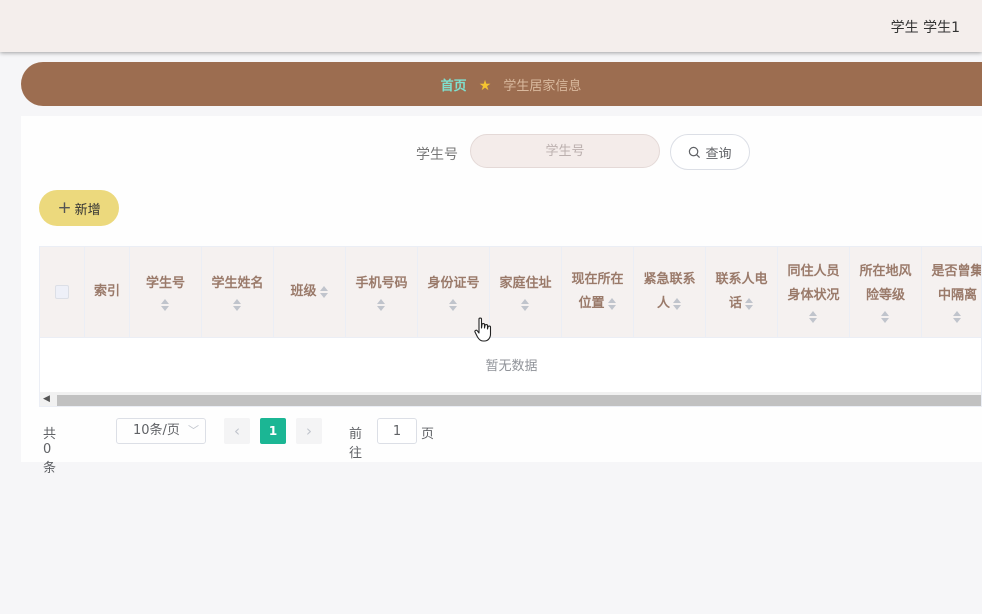 The image size is (982, 614). Describe the element at coordinates (382, 292) in the screenshot. I see `column-header-phone: 手机号码` at that location.